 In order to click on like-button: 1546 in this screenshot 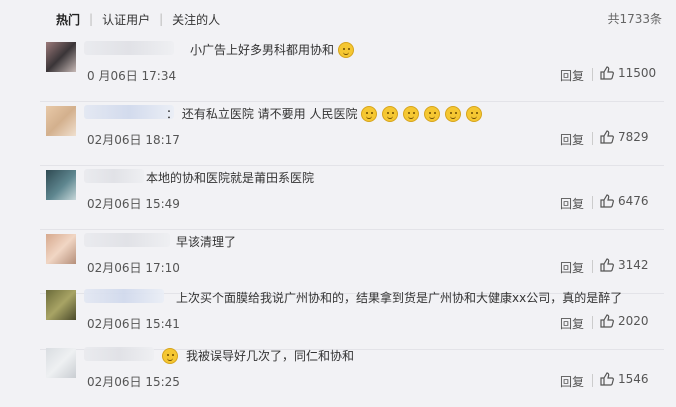, I will do `click(624, 379)`.